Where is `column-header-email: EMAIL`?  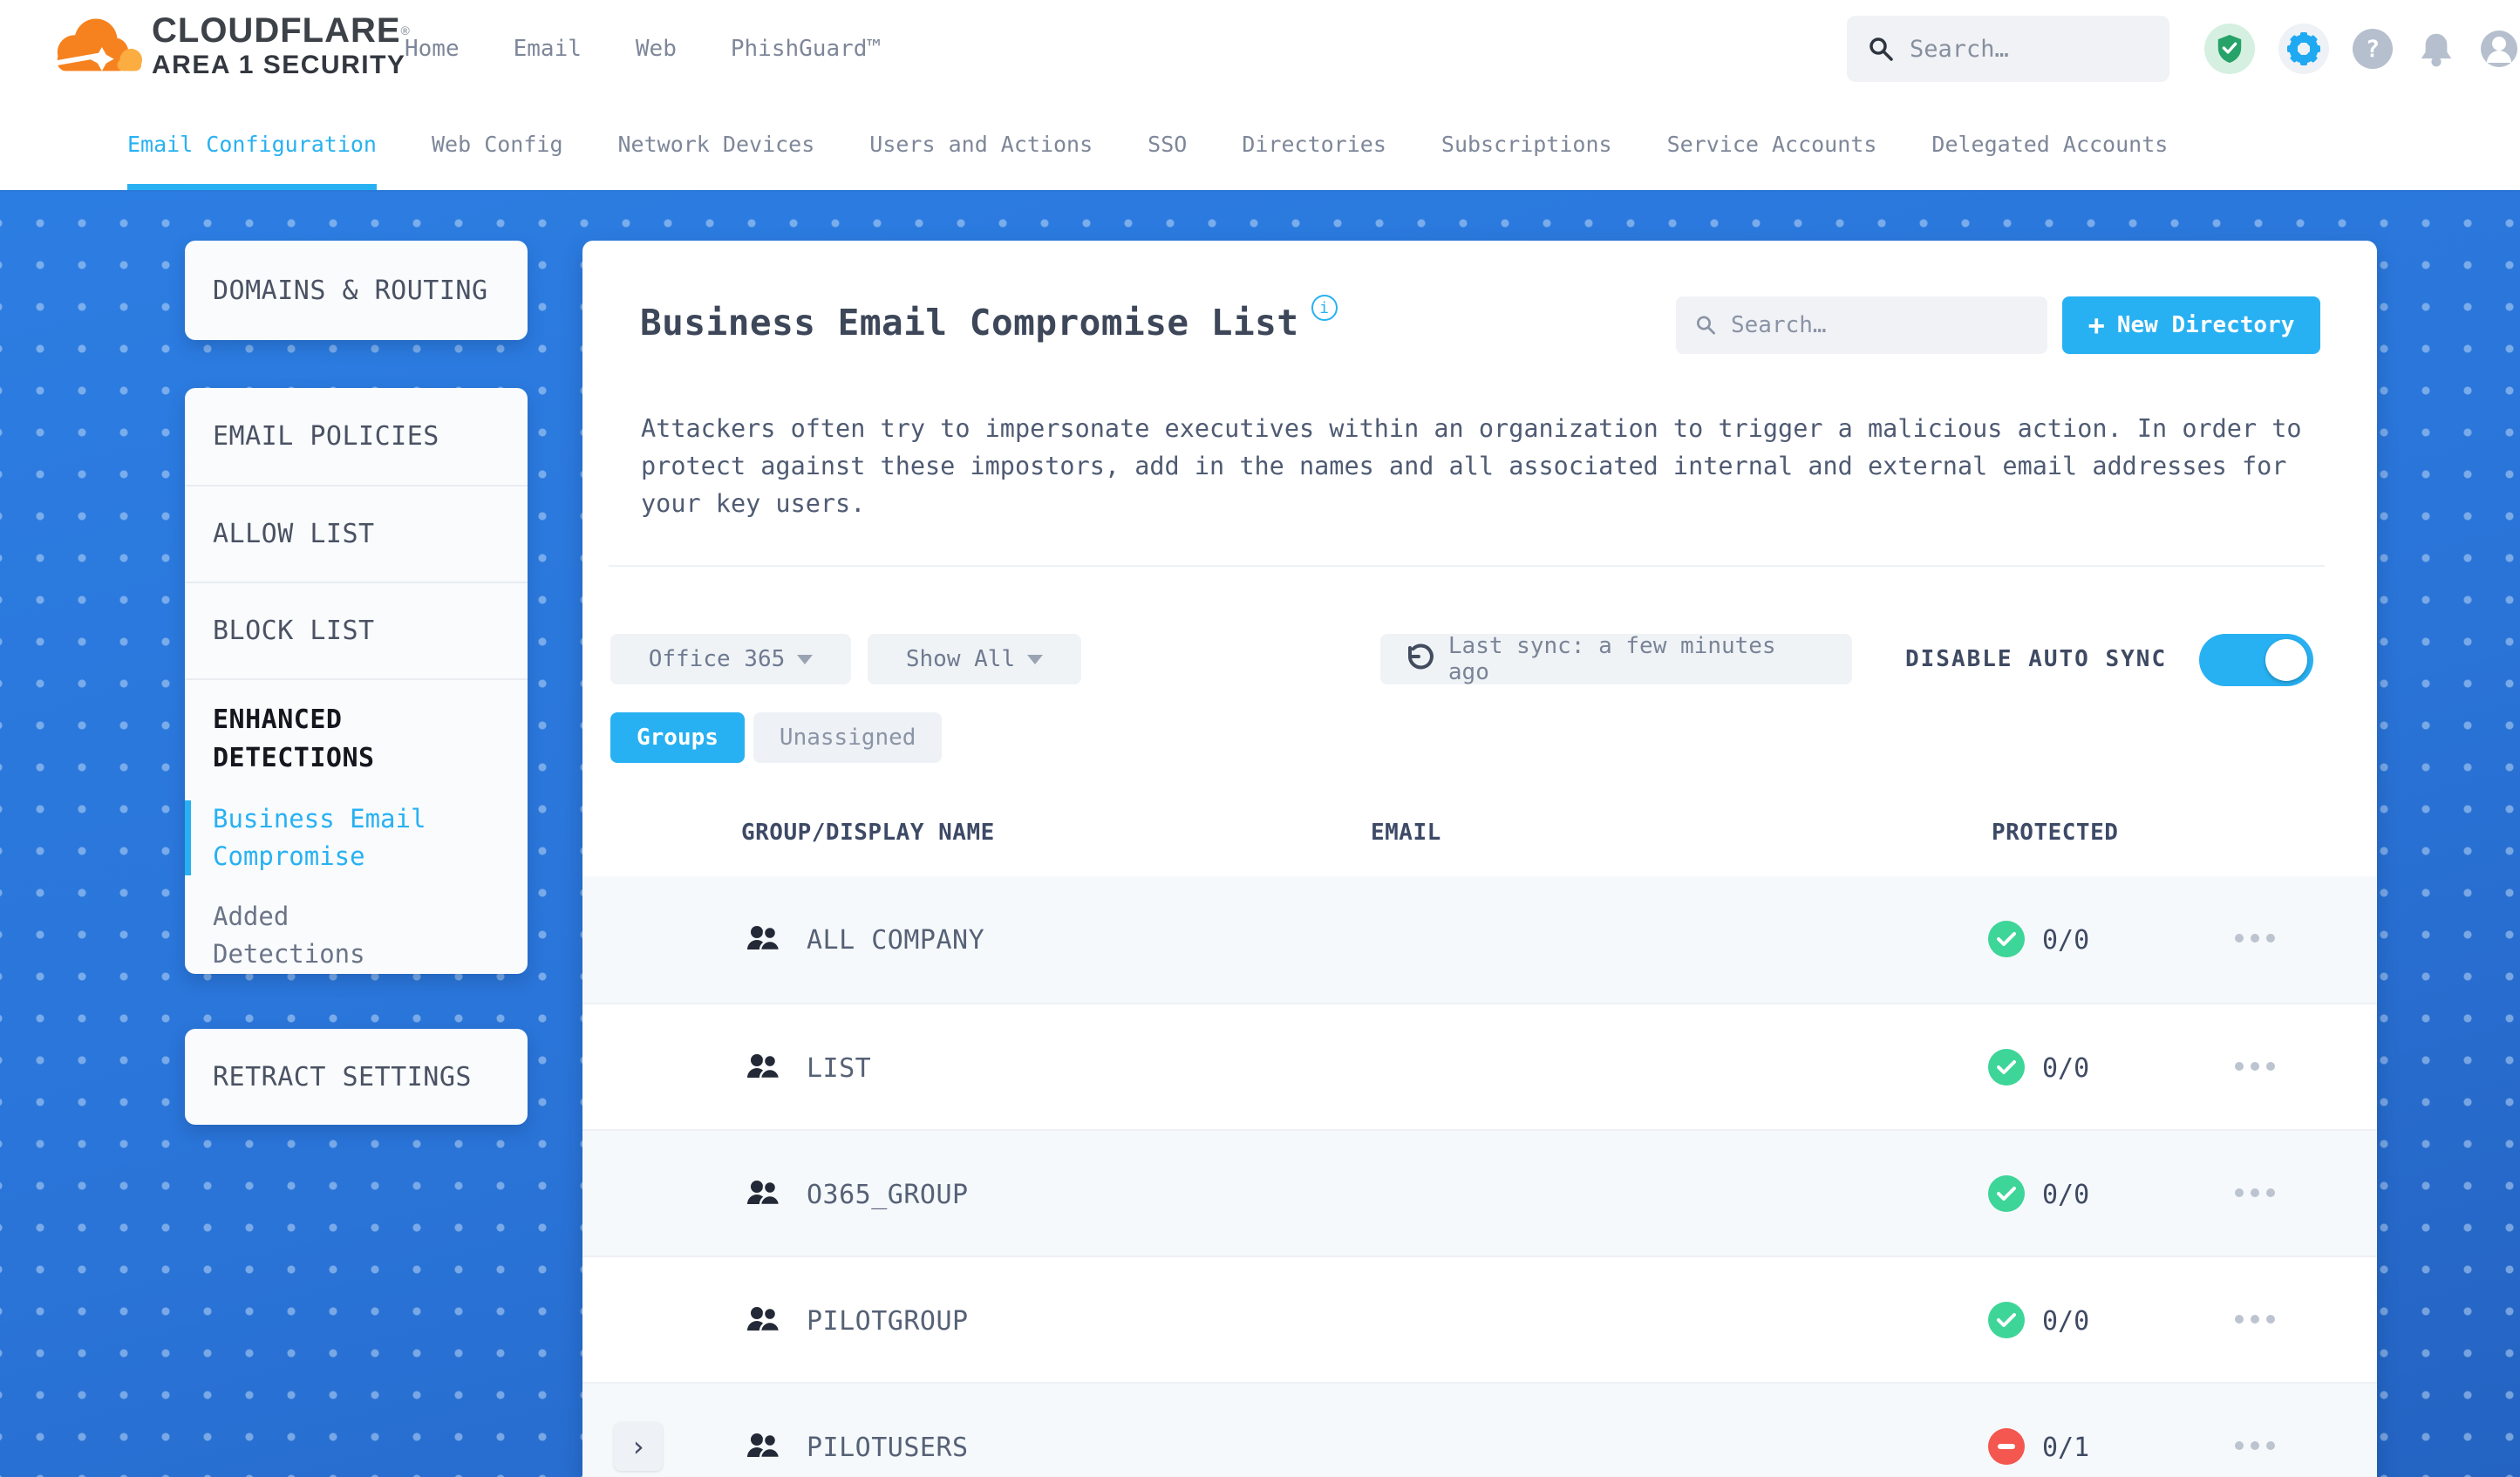 column-header-email: EMAIL is located at coordinates (1406, 833).